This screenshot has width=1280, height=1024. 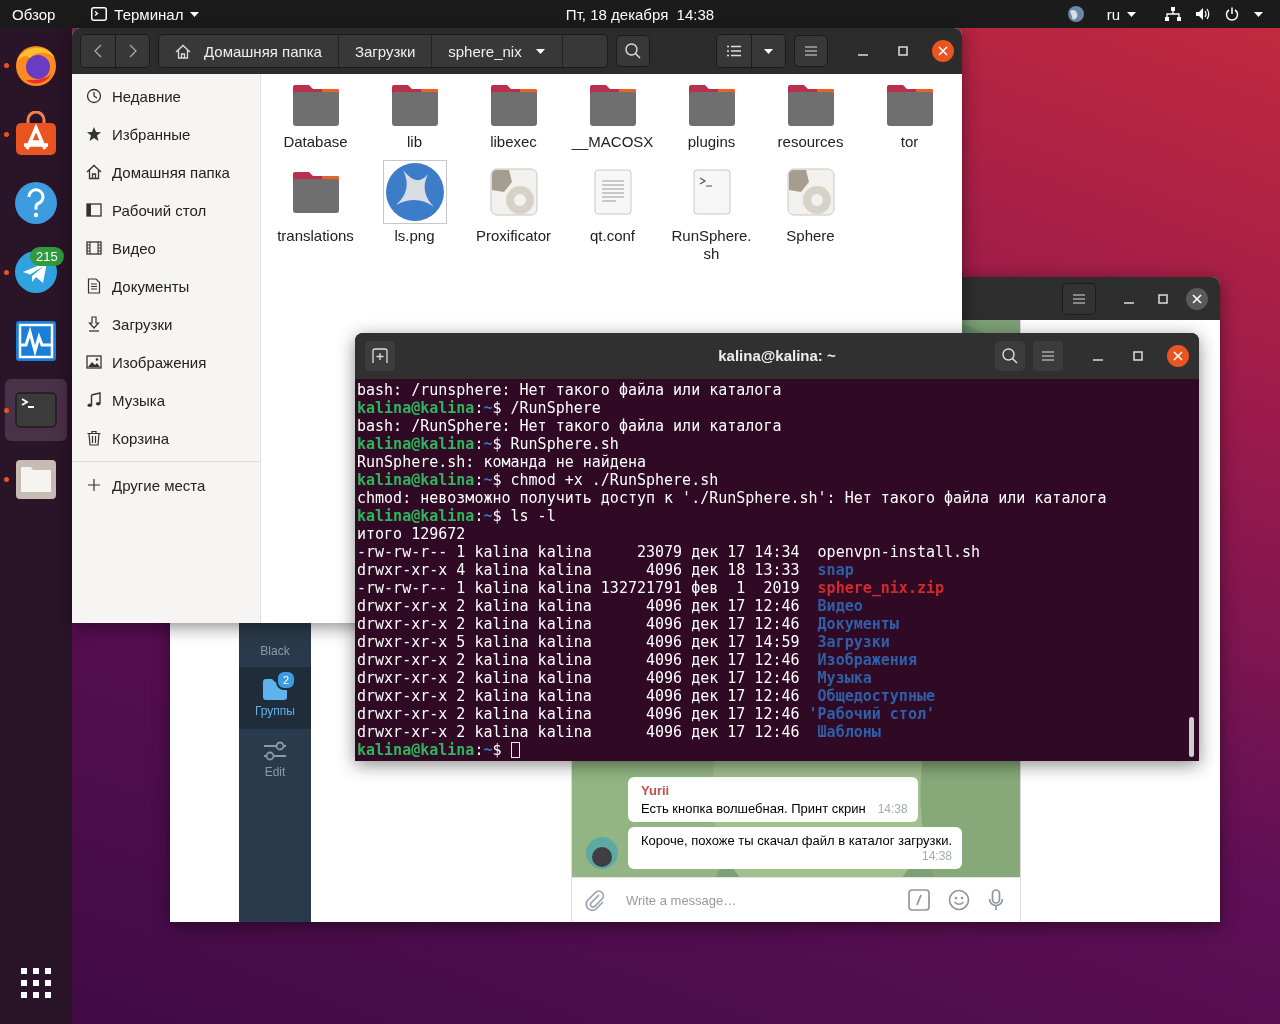 What do you see at coordinates (1191, 737) in the screenshot?
I see `scrollbar` at bounding box center [1191, 737].